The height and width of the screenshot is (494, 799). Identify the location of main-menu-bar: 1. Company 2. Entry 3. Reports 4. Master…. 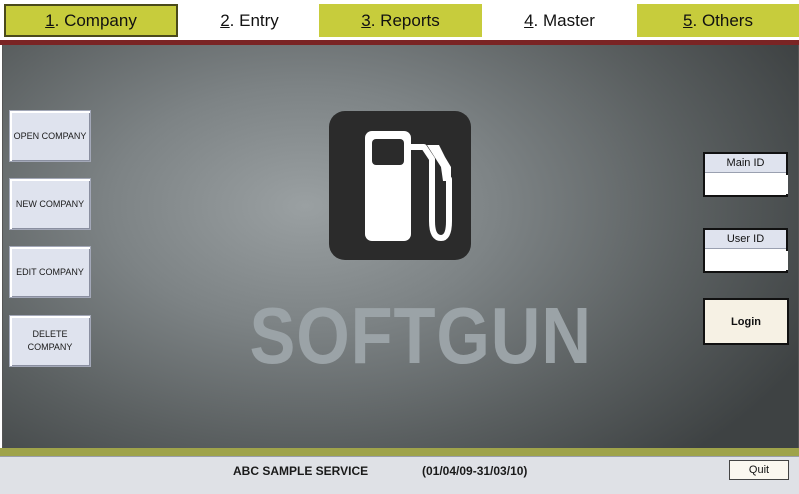
(399, 20).